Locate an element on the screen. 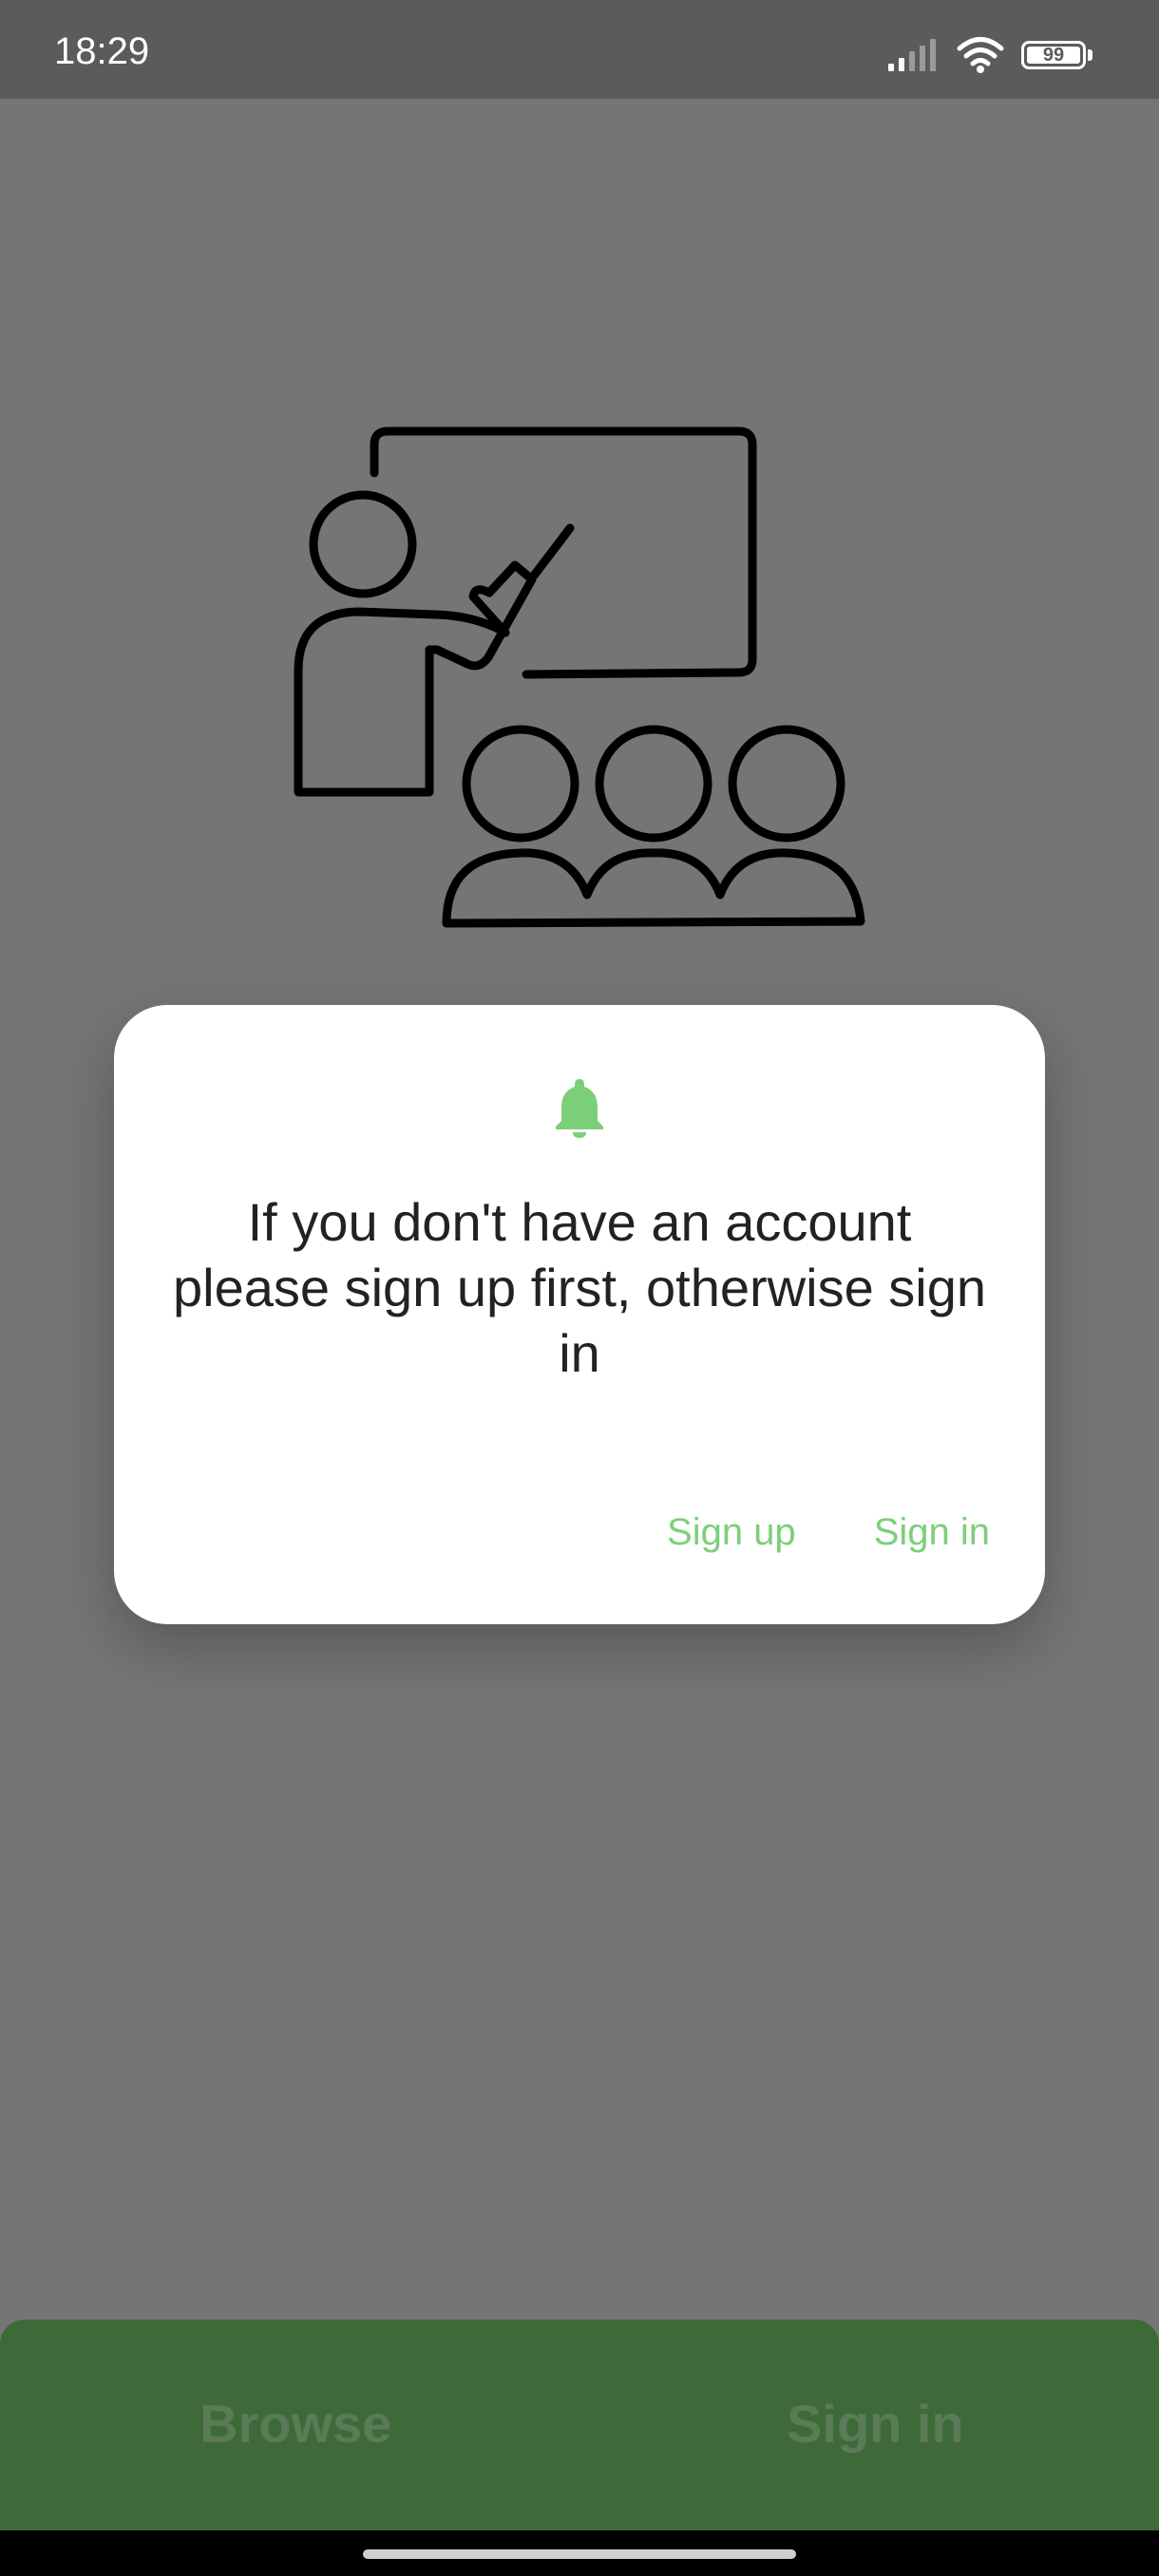 The height and width of the screenshot is (2576, 1159). teacher-with-students-icon is located at coordinates (579, 677).